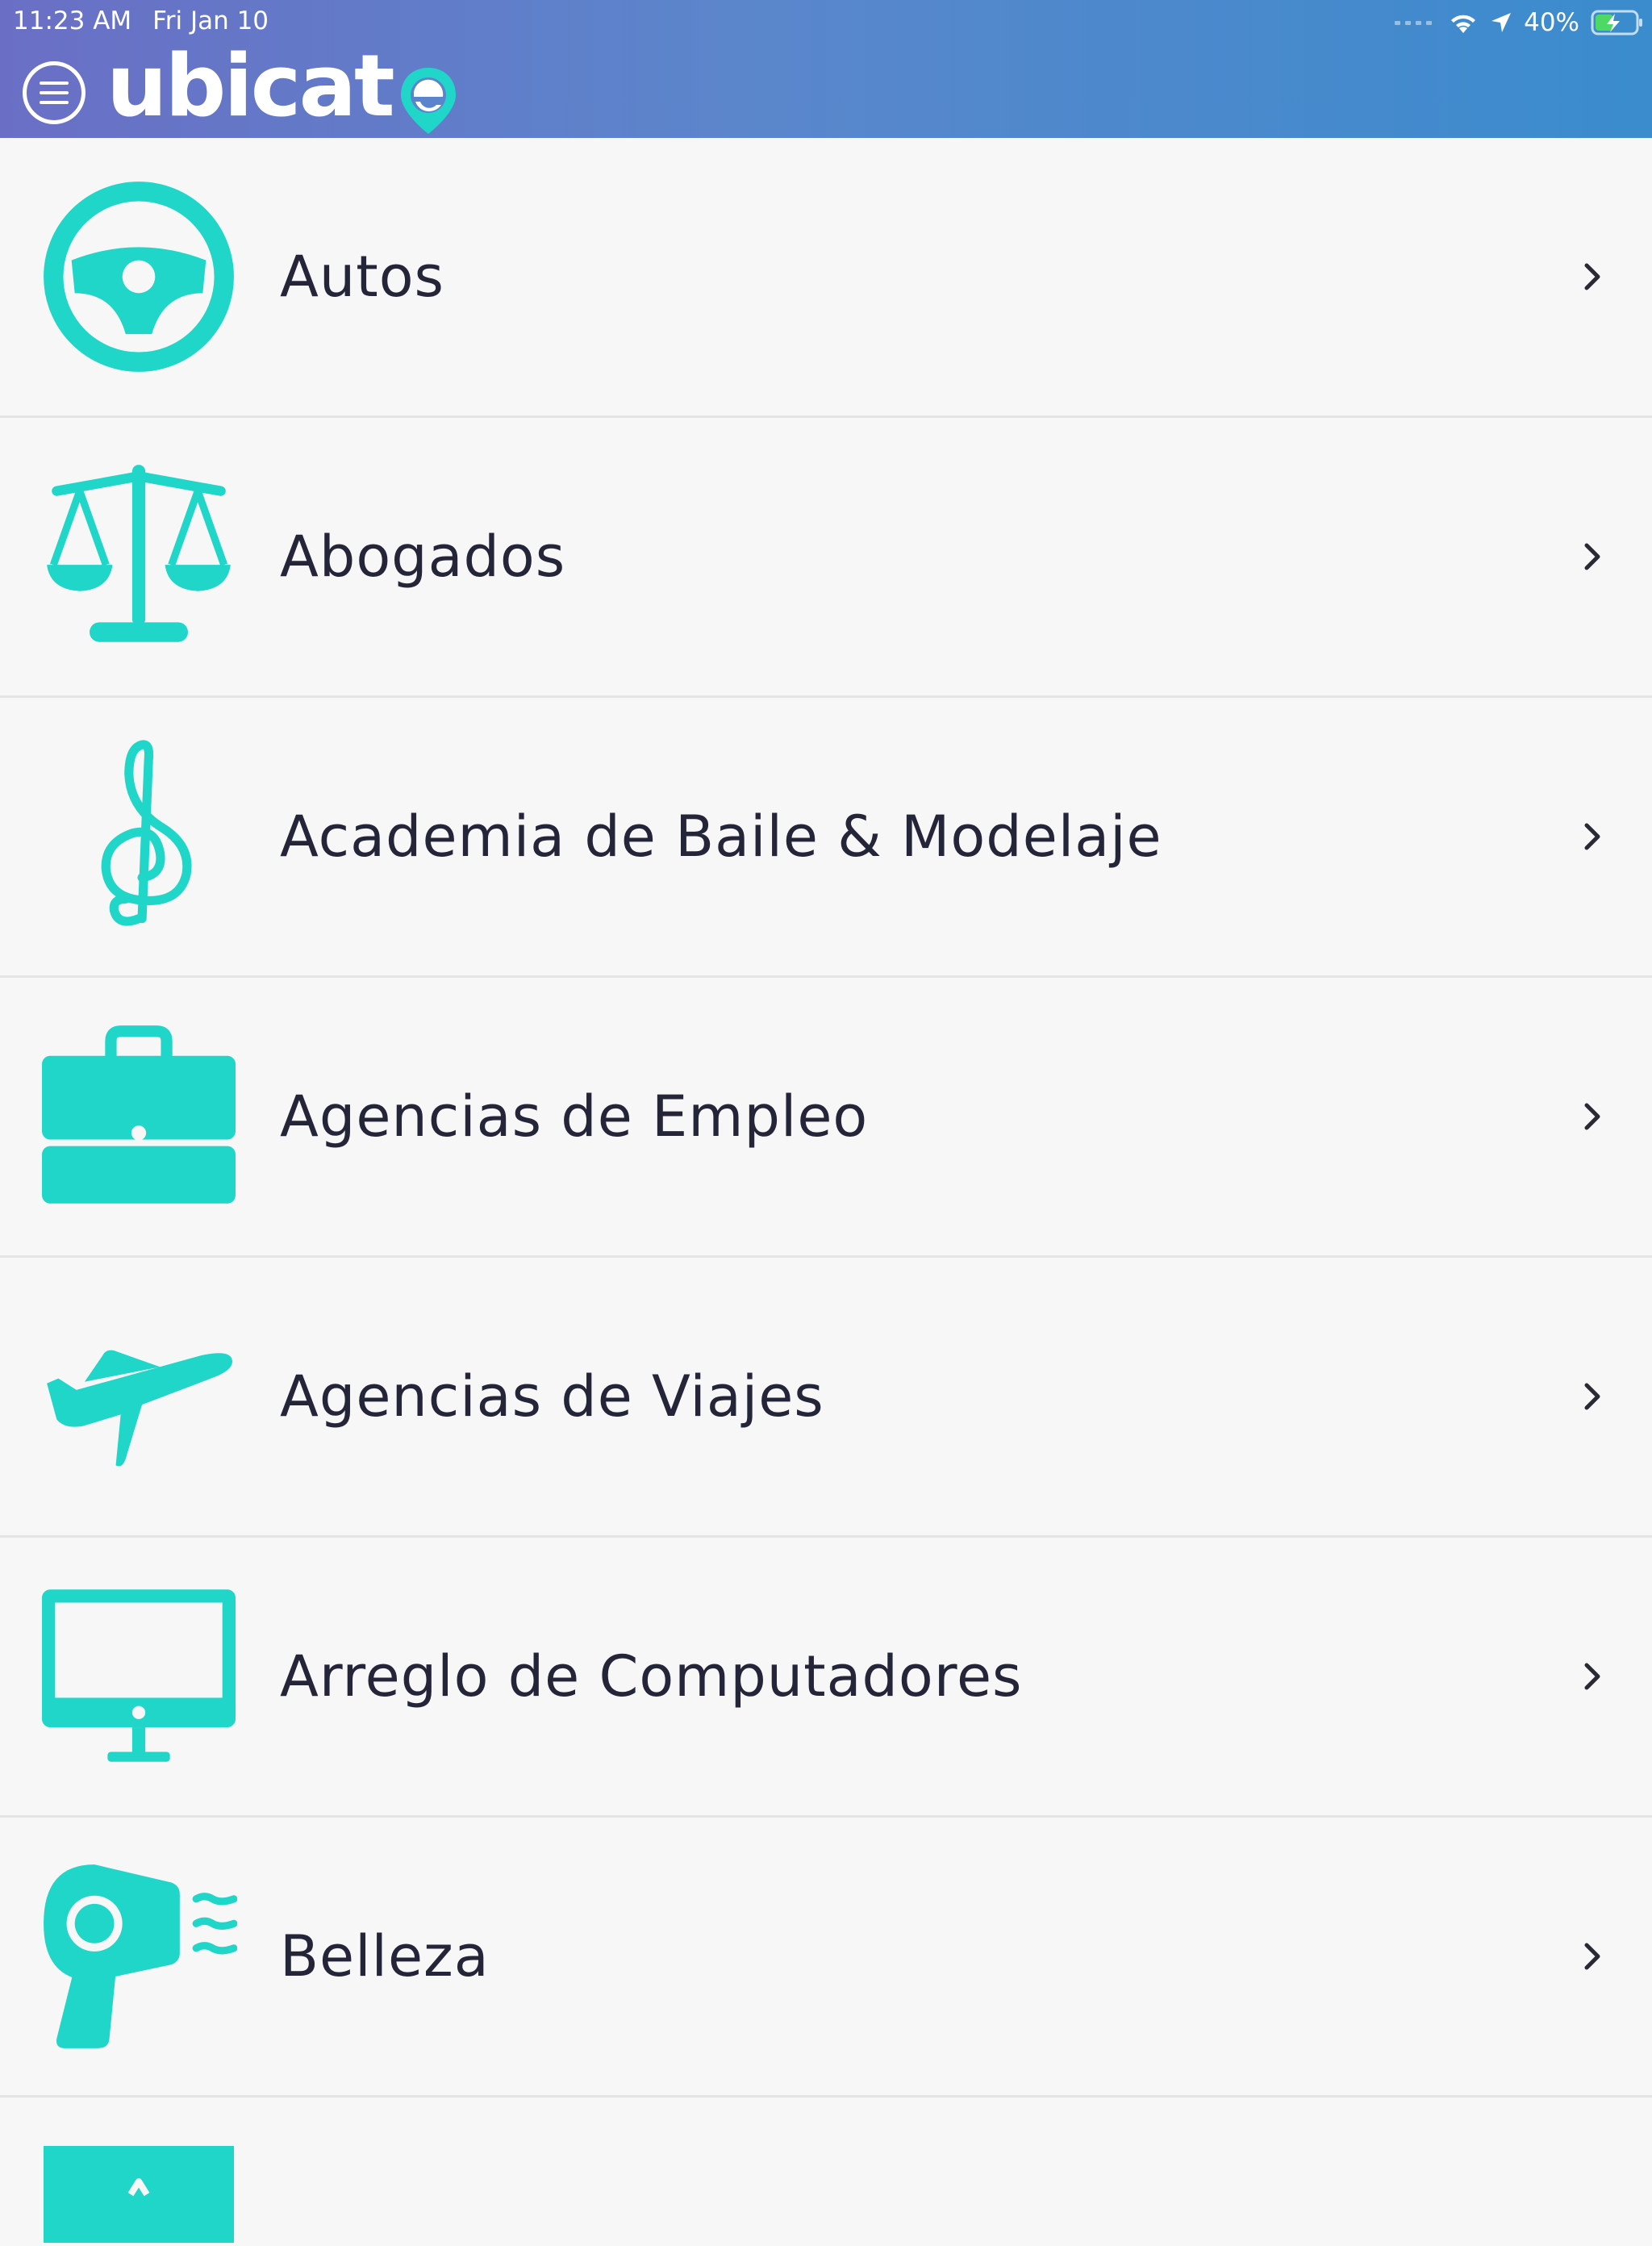  I want to click on list-item-label: Abogados, so click(423, 557).